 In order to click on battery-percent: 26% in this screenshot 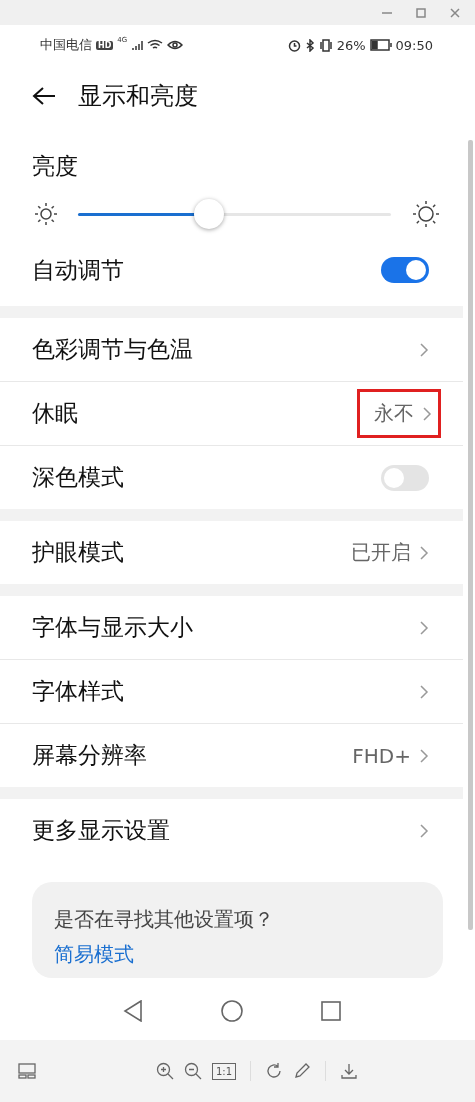, I will do `click(351, 45)`.